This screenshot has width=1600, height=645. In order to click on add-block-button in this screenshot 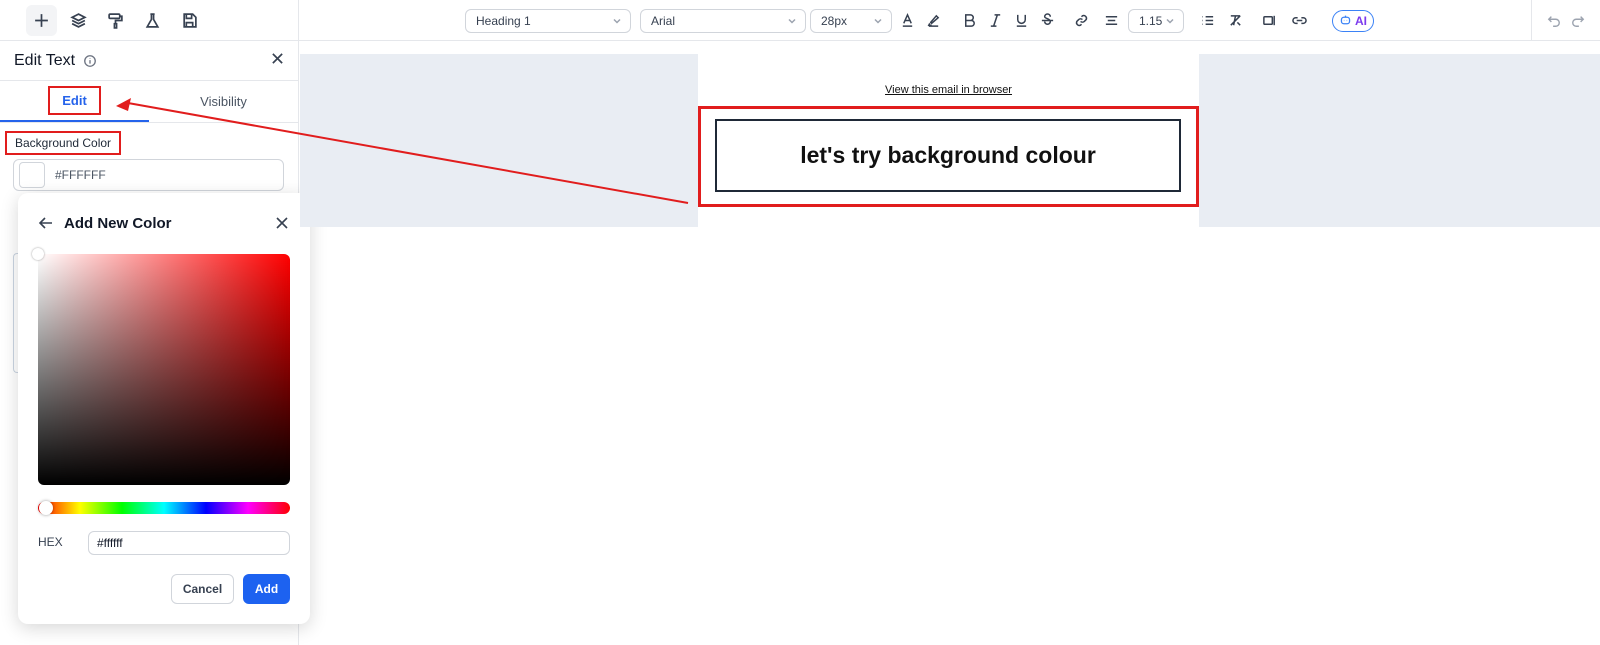, I will do `click(41, 20)`.